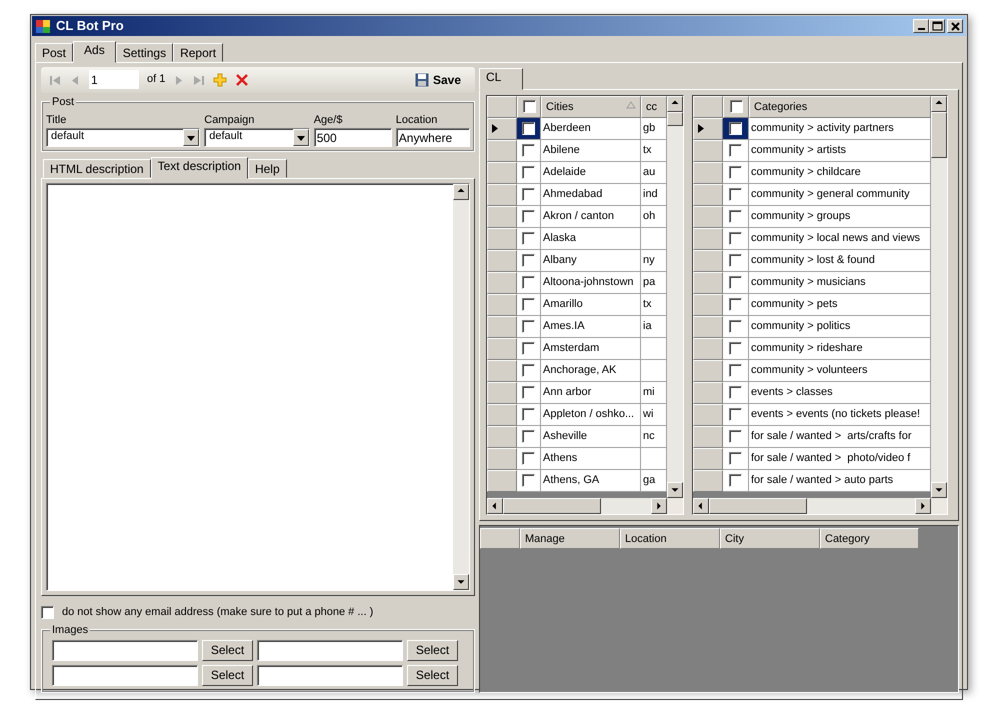 Image resolution: width=1000 pixels, height=720 pixels. I want to click on column-header: Category, so click(869, 538).